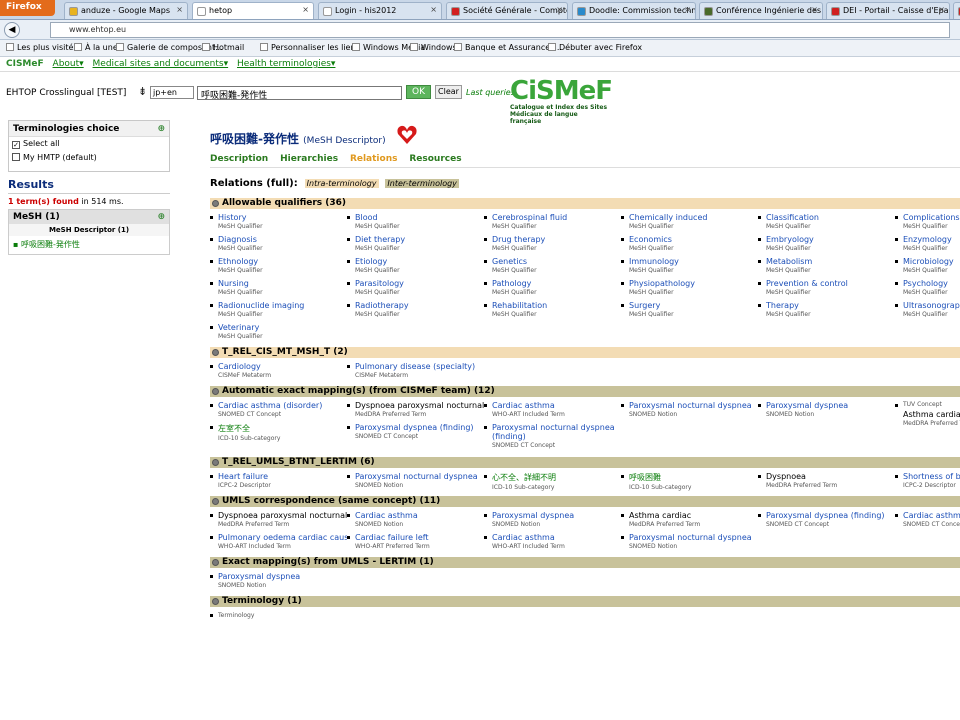  I want to click on bookmark-item: Windows, so click(433, 47).